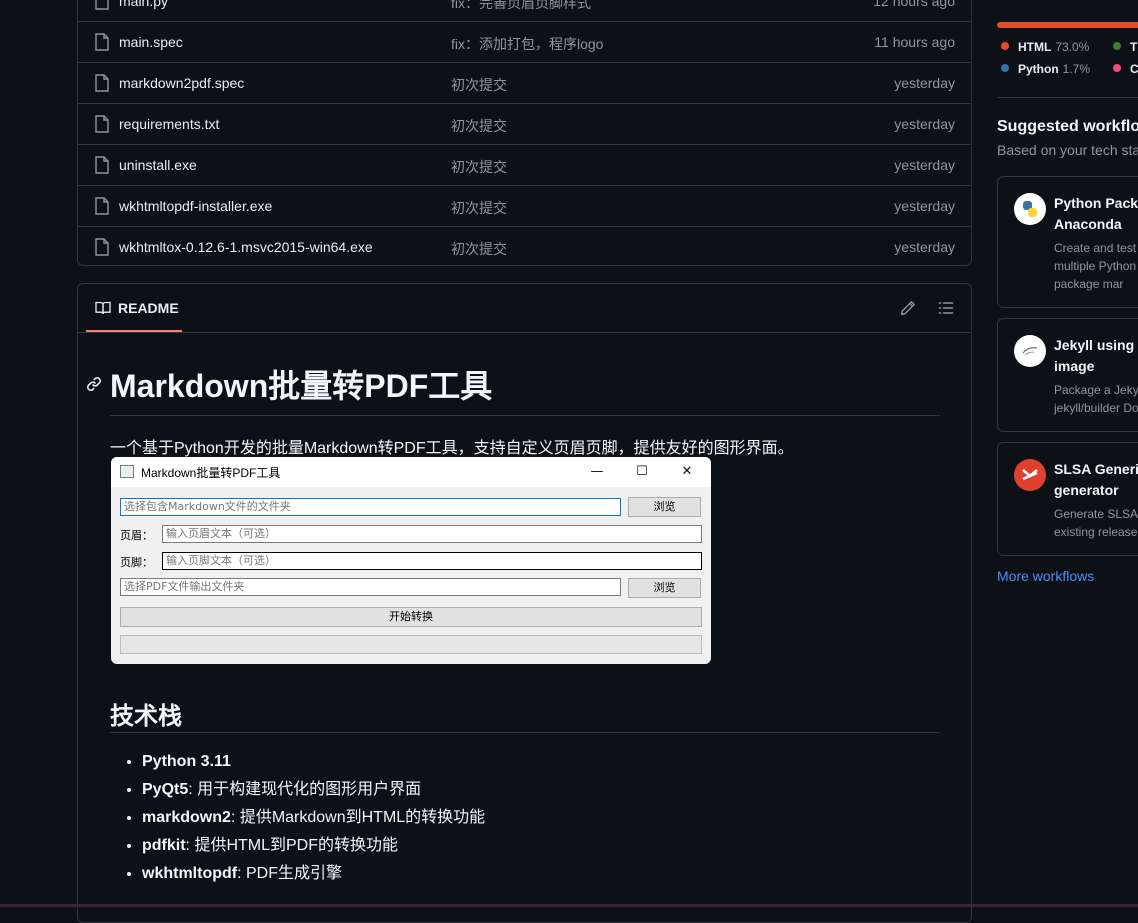 The height and width of the screenshot is (923, 1138). What do you see at coordinates (148, 308) in the screenshot?
I see `readme-tab-label: README` at bounding box center [148, 308].